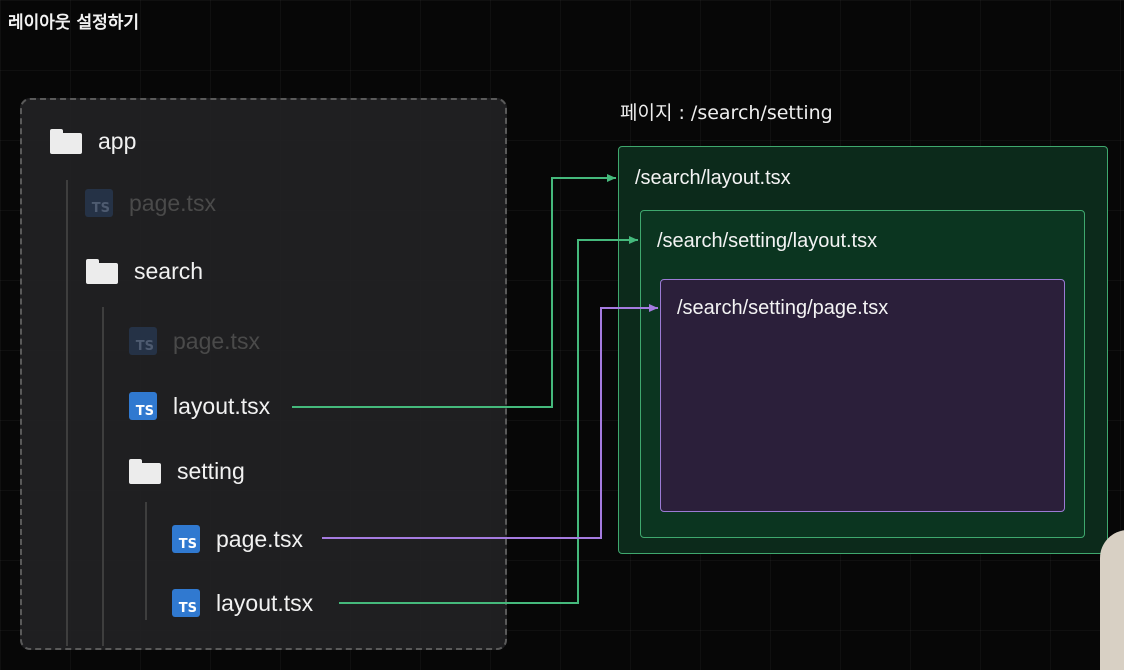  I want to click on presenter-avatar, so click(1112, 600).